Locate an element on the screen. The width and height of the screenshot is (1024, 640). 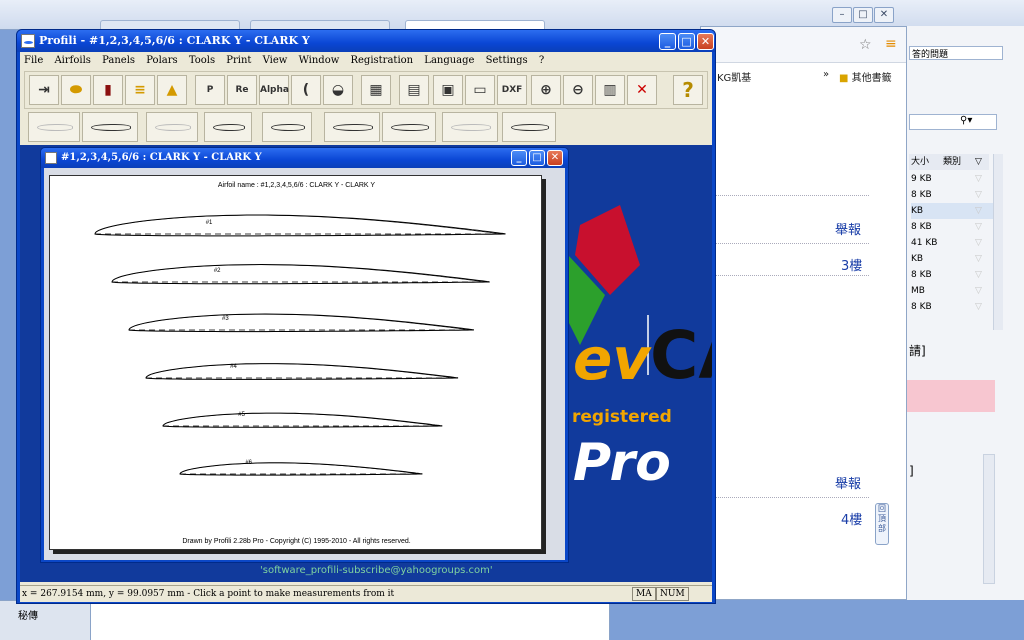
back-to-top-button: 回頂部 is located at coordinates (882, 524).